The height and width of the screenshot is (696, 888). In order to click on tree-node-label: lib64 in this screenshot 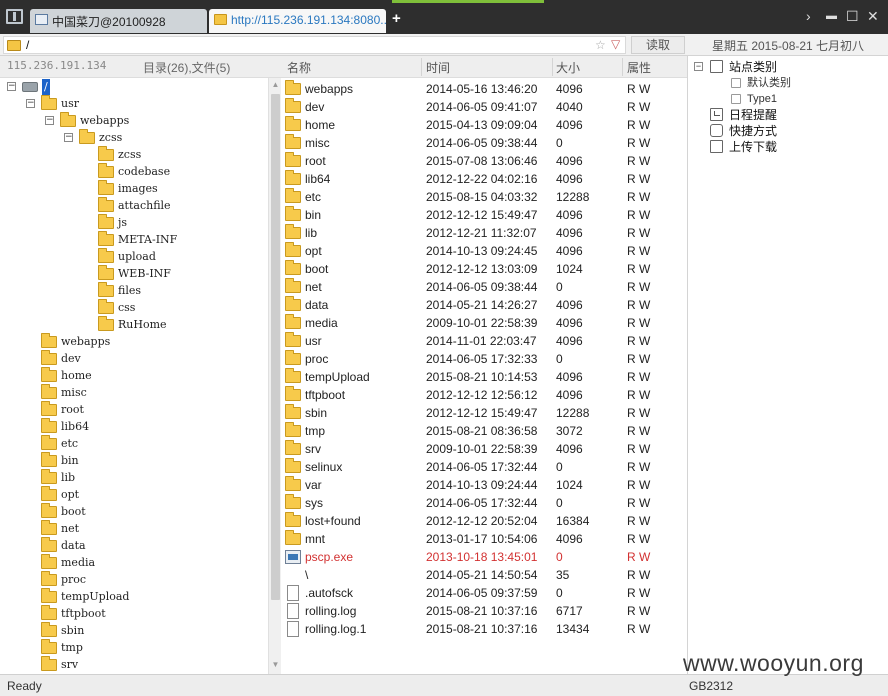, I will do `click(75, 427)`.